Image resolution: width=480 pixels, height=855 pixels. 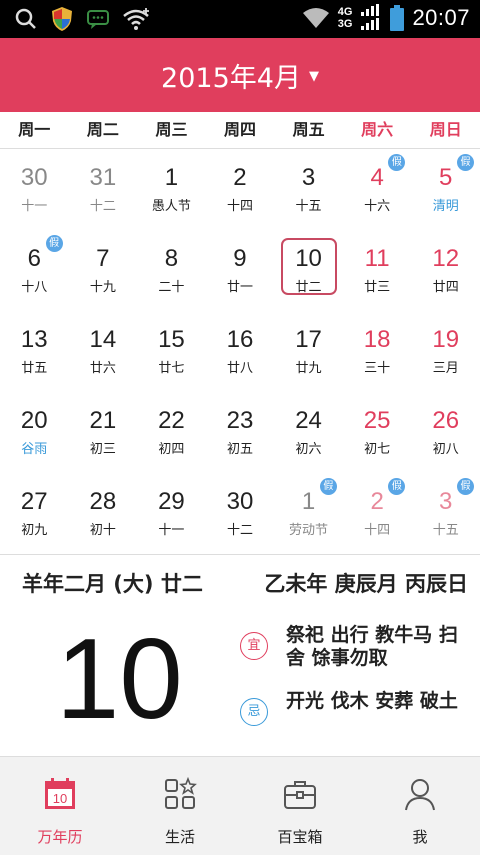 What do you see at coordinates (308, 420) in the screenshot?
I see `day-number: 24` at bounding box center [308, 420].